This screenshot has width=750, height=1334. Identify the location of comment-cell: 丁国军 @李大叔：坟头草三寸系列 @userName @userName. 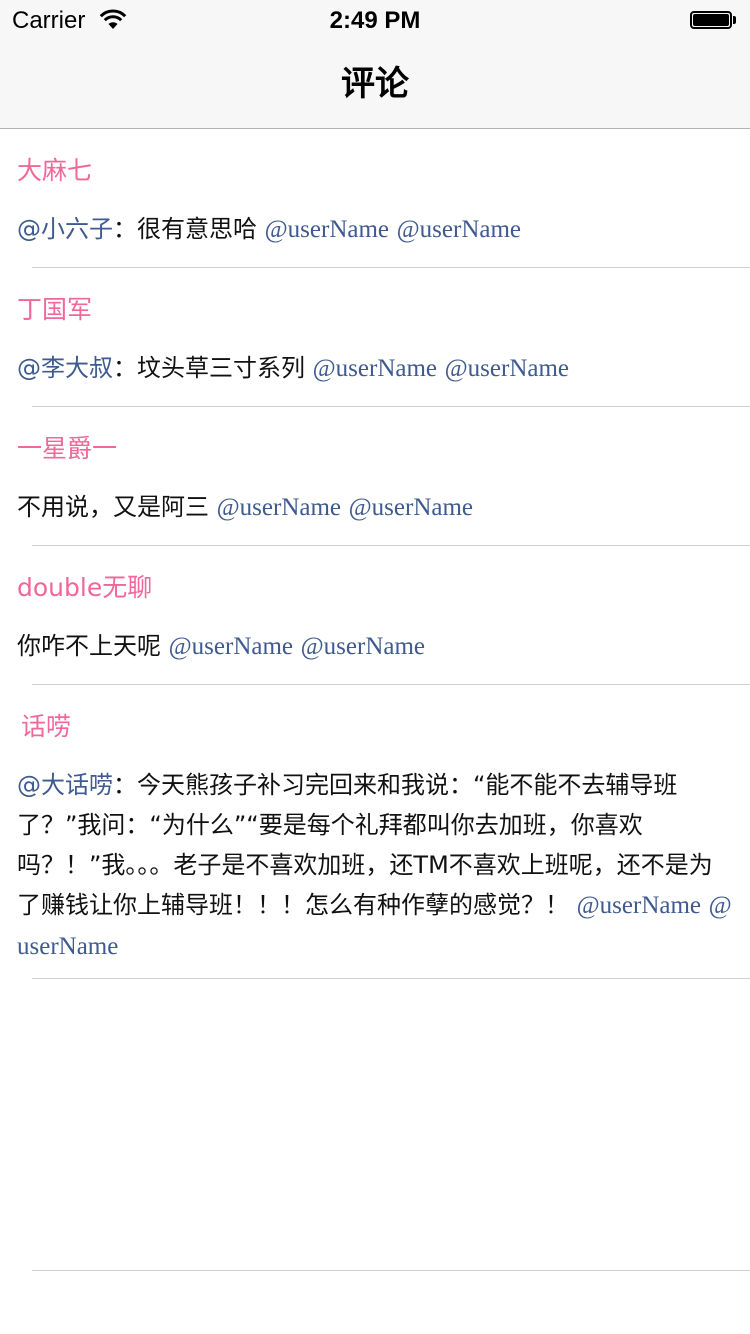
(375, 337).